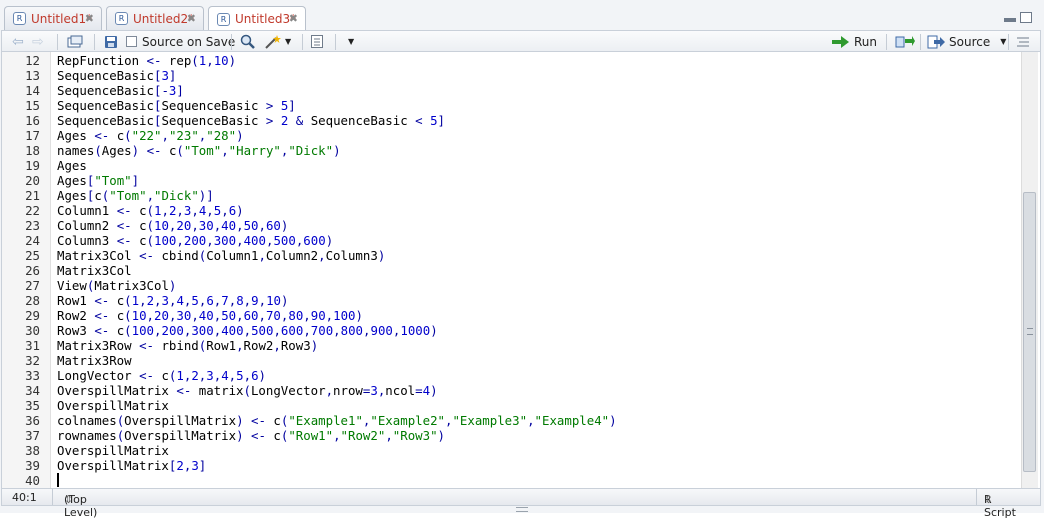 This screenshot has width=1044, height=519. I want to click on code-text: SequenceBasic[SequenceBasic > 5], so click(176, 105).